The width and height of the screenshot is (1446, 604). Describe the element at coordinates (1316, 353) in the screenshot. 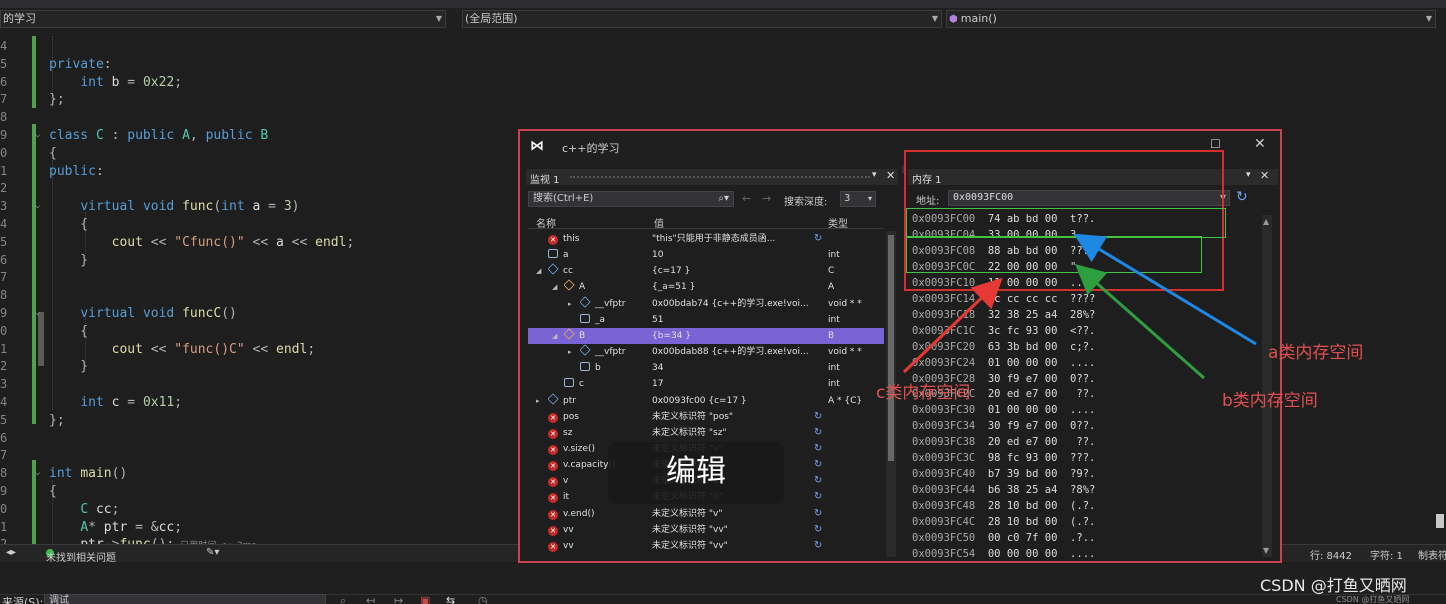

I see `annotation-a-label: a类内存空间` at that location.